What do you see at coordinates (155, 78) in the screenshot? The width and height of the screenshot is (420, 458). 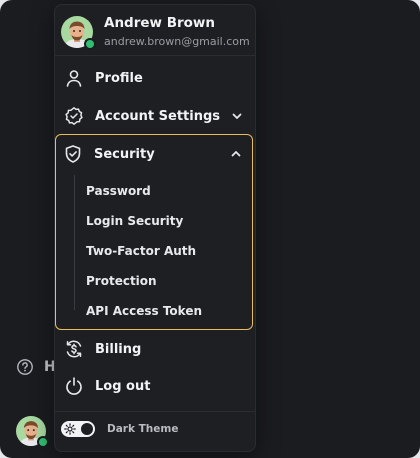 I see `menu-item-profile: Profile` at bounding box center [155, 78].